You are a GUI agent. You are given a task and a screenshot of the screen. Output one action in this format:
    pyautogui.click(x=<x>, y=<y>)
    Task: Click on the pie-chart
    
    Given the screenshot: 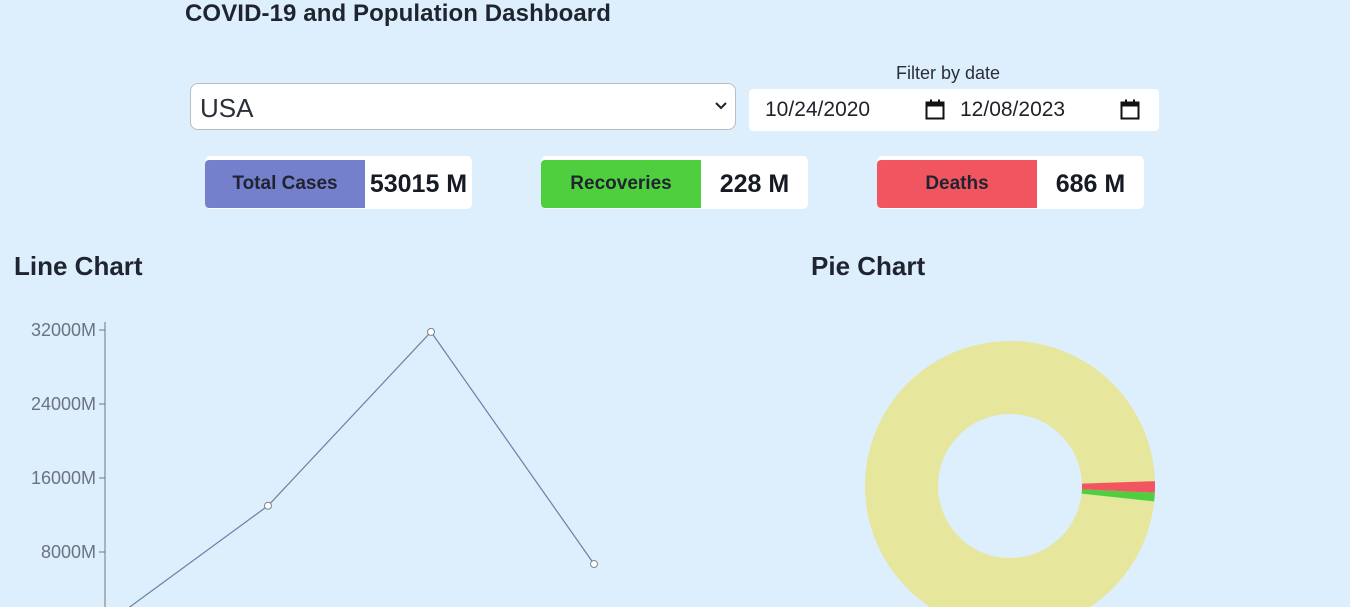 What is the action you would take?
    pyautogui.click(x=1010, y=474)
    